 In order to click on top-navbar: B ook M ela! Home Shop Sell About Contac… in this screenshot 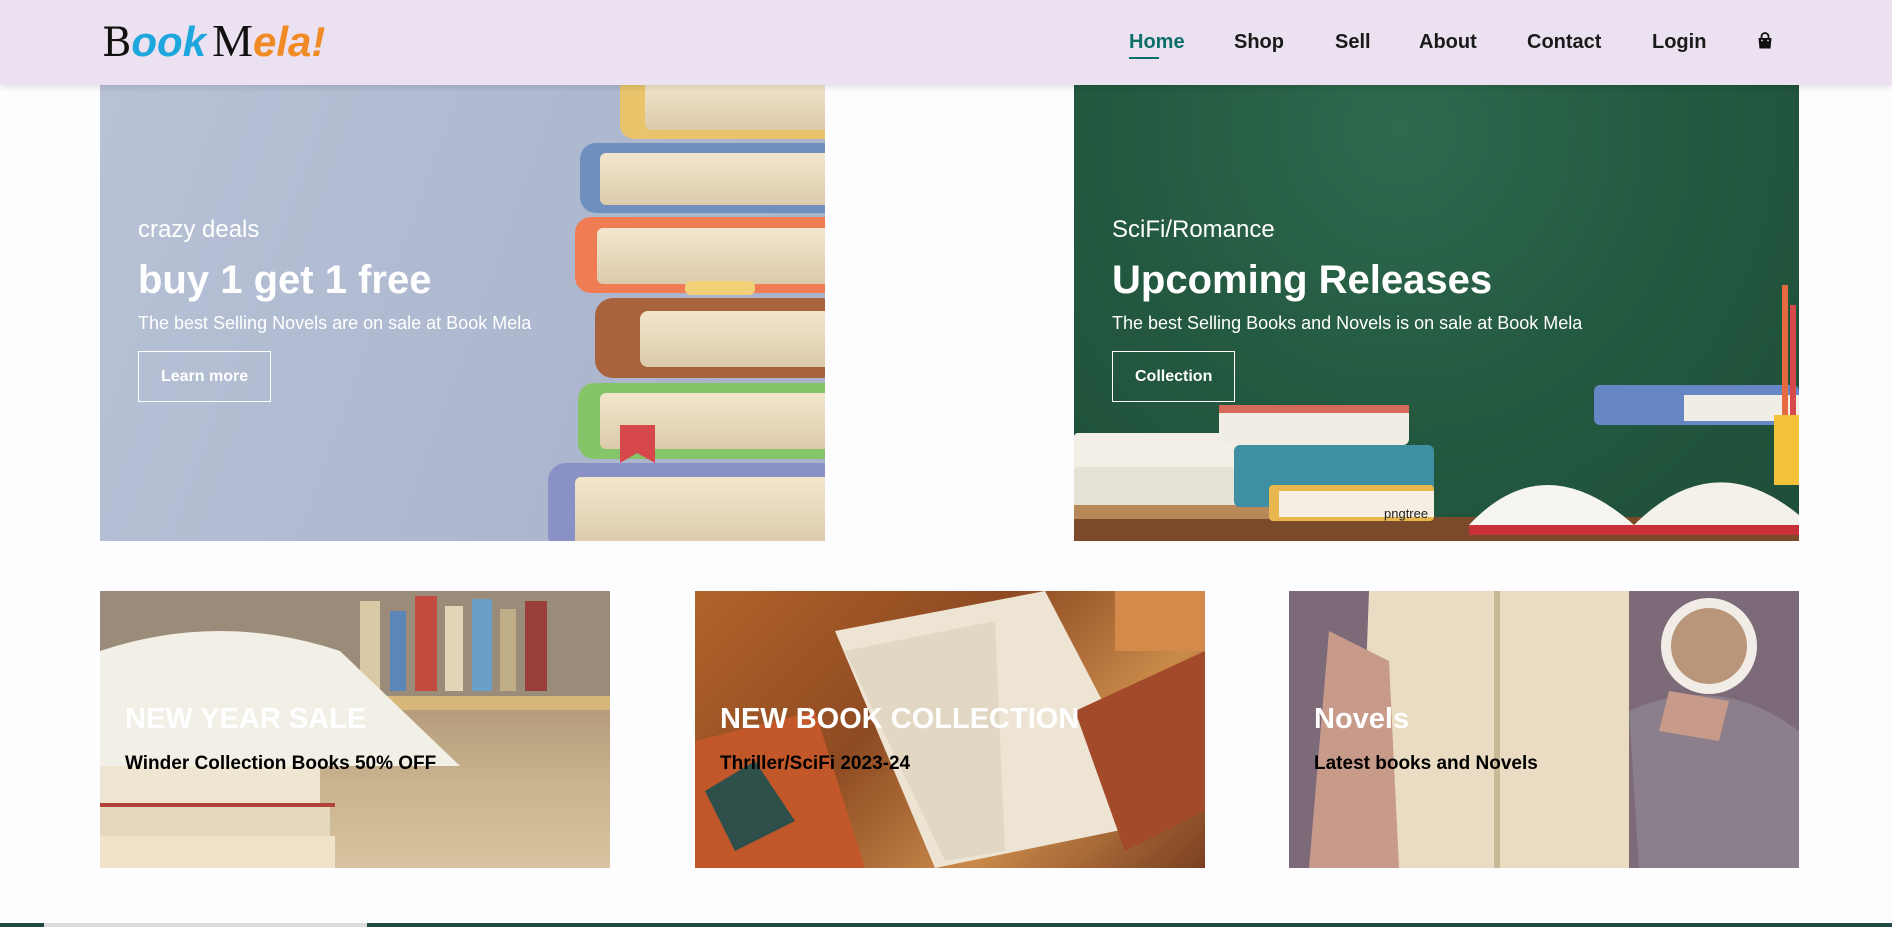, I will do `click(946, 42)`.